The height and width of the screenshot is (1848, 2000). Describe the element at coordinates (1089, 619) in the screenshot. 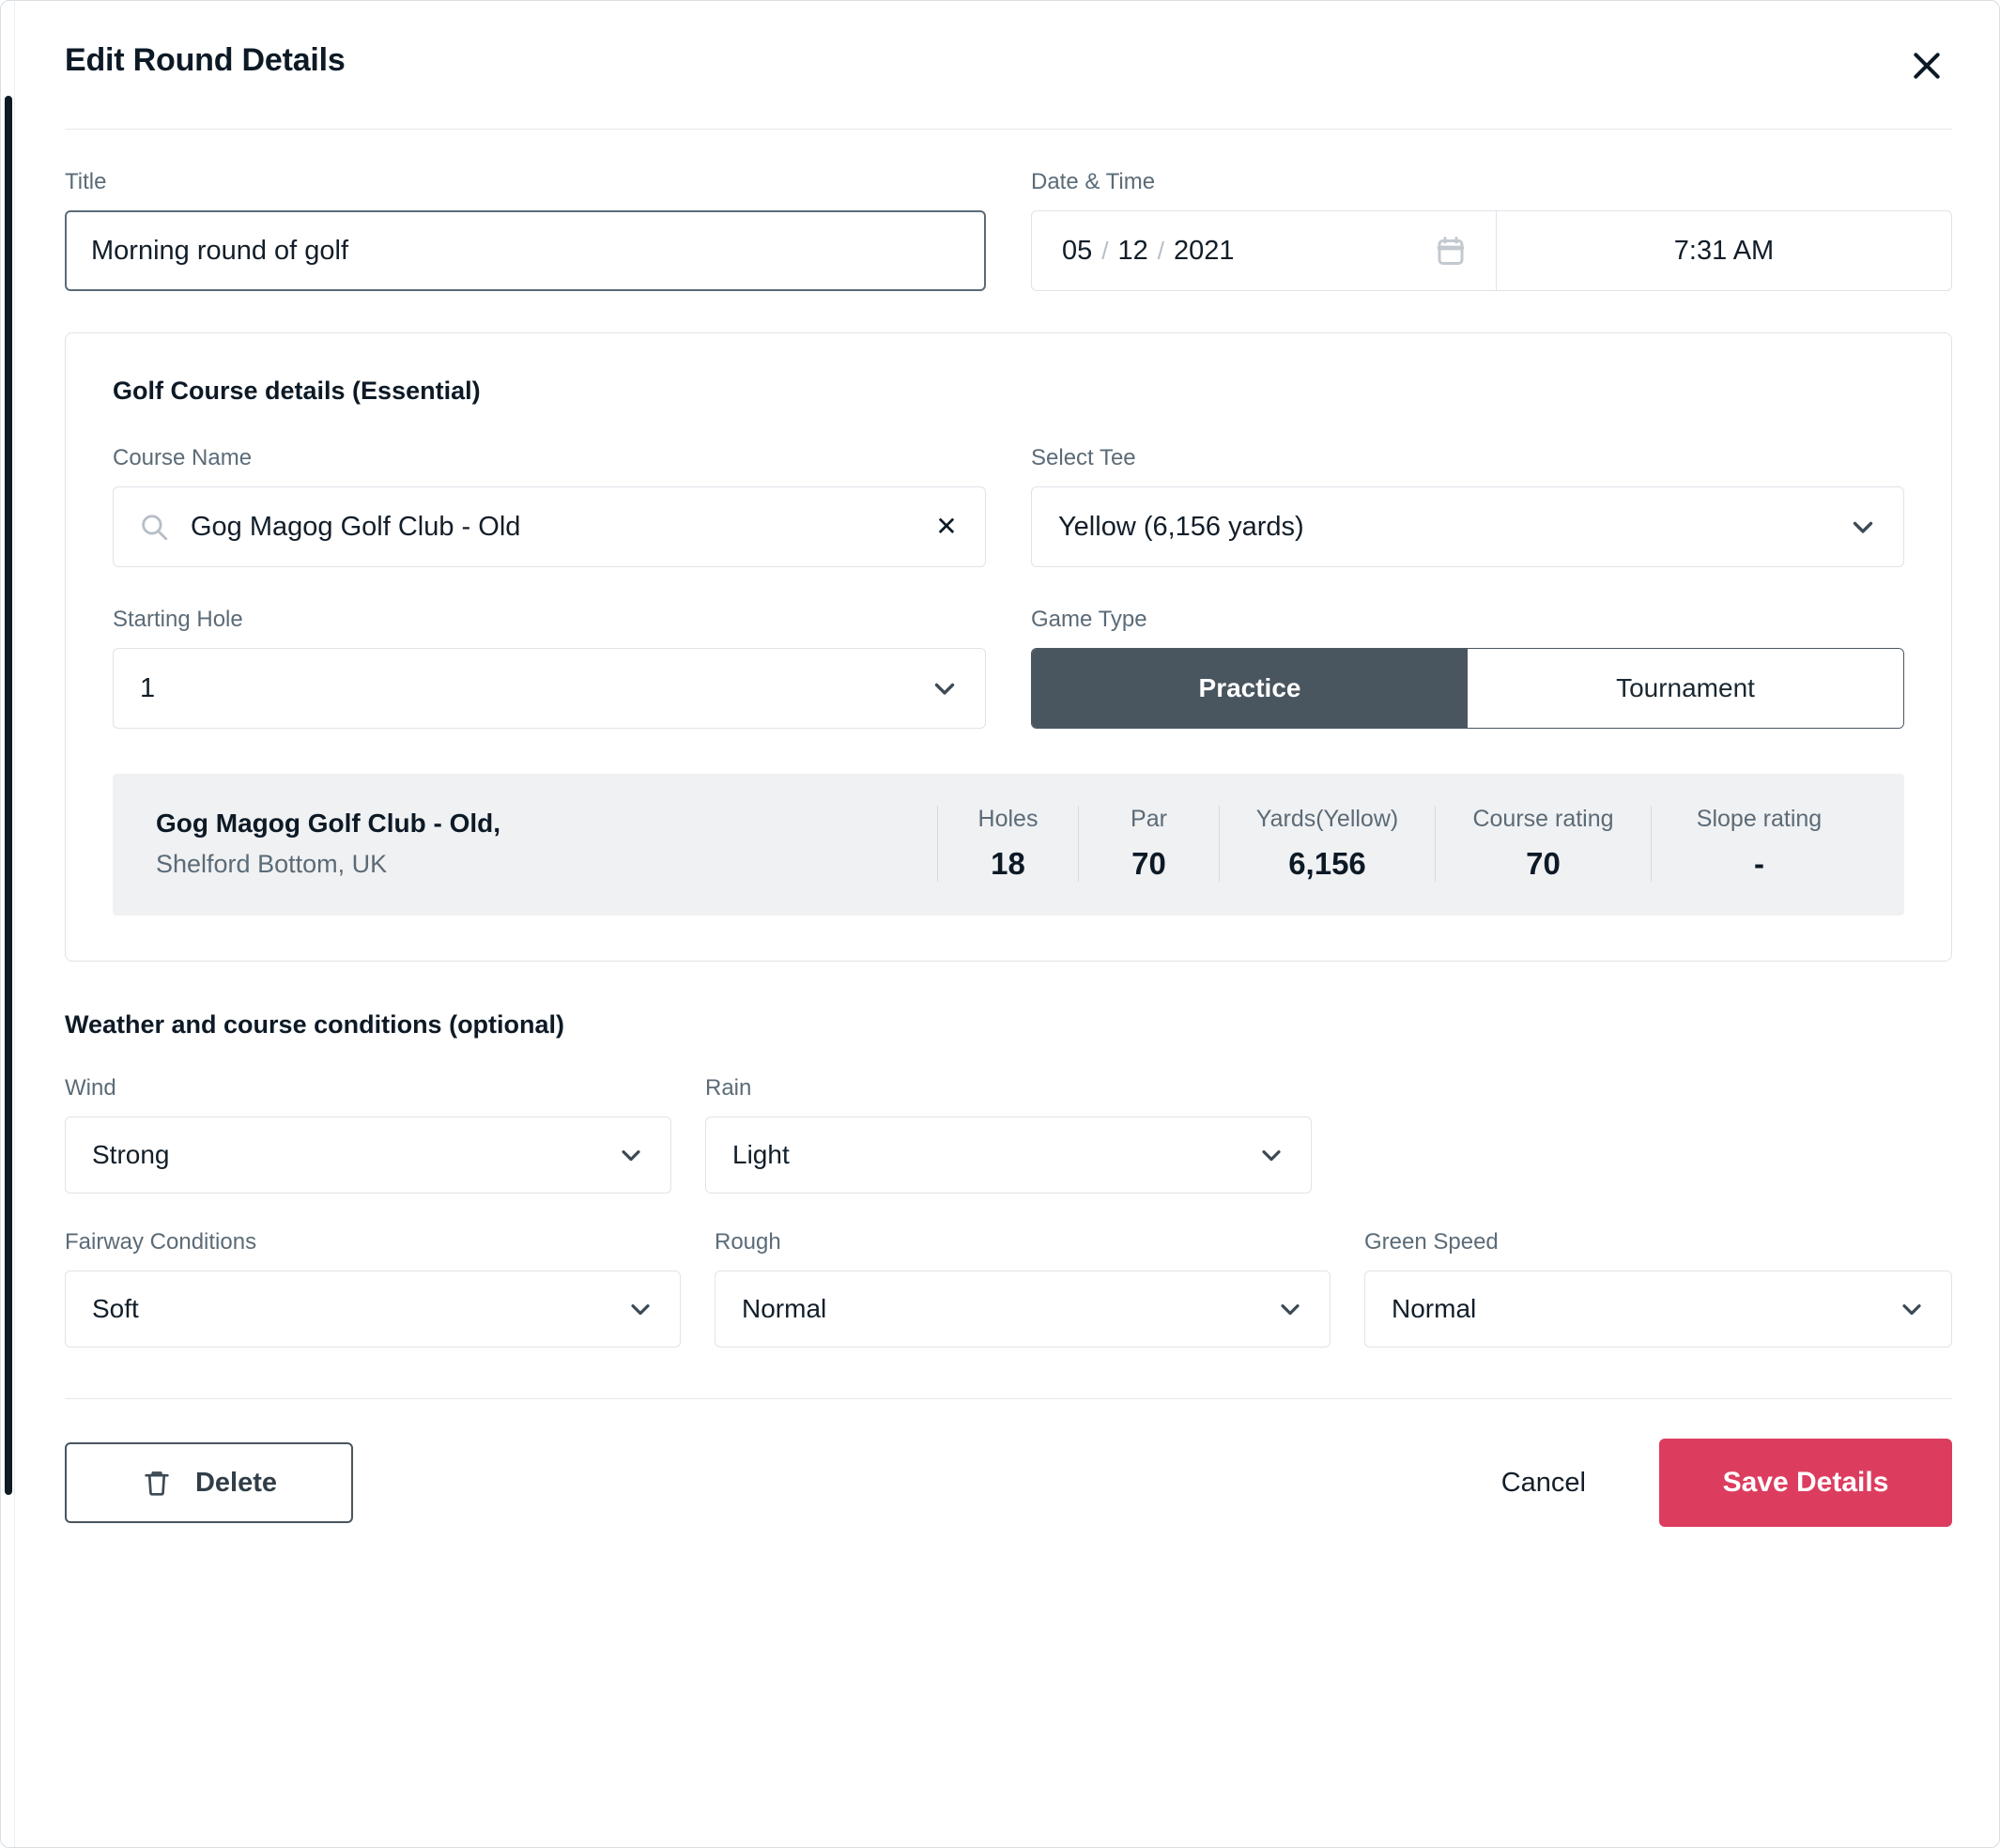

I see `game-type-label: Game Type` at that location.